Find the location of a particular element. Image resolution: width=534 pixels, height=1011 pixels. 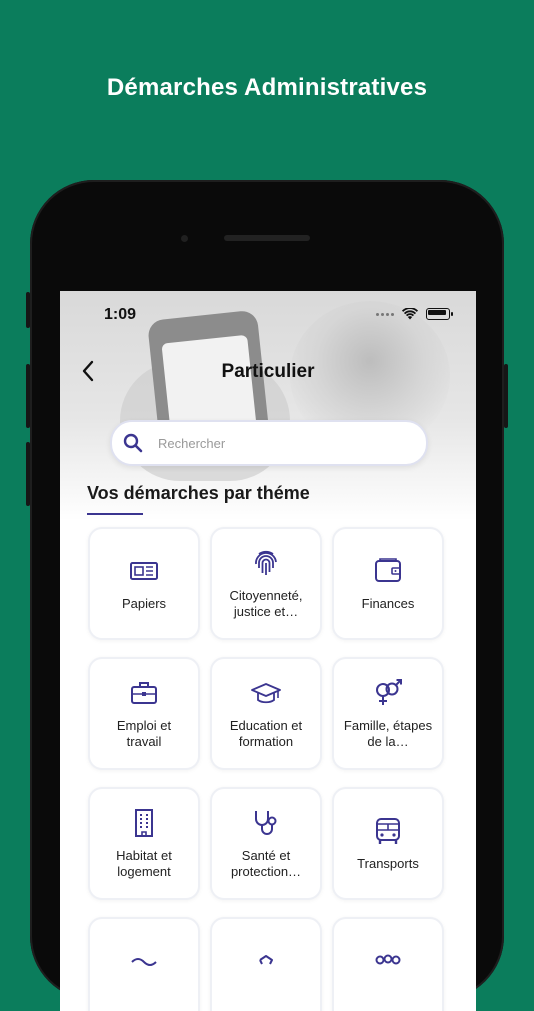

stethoscope-icon is located at coordinates (266, 822).